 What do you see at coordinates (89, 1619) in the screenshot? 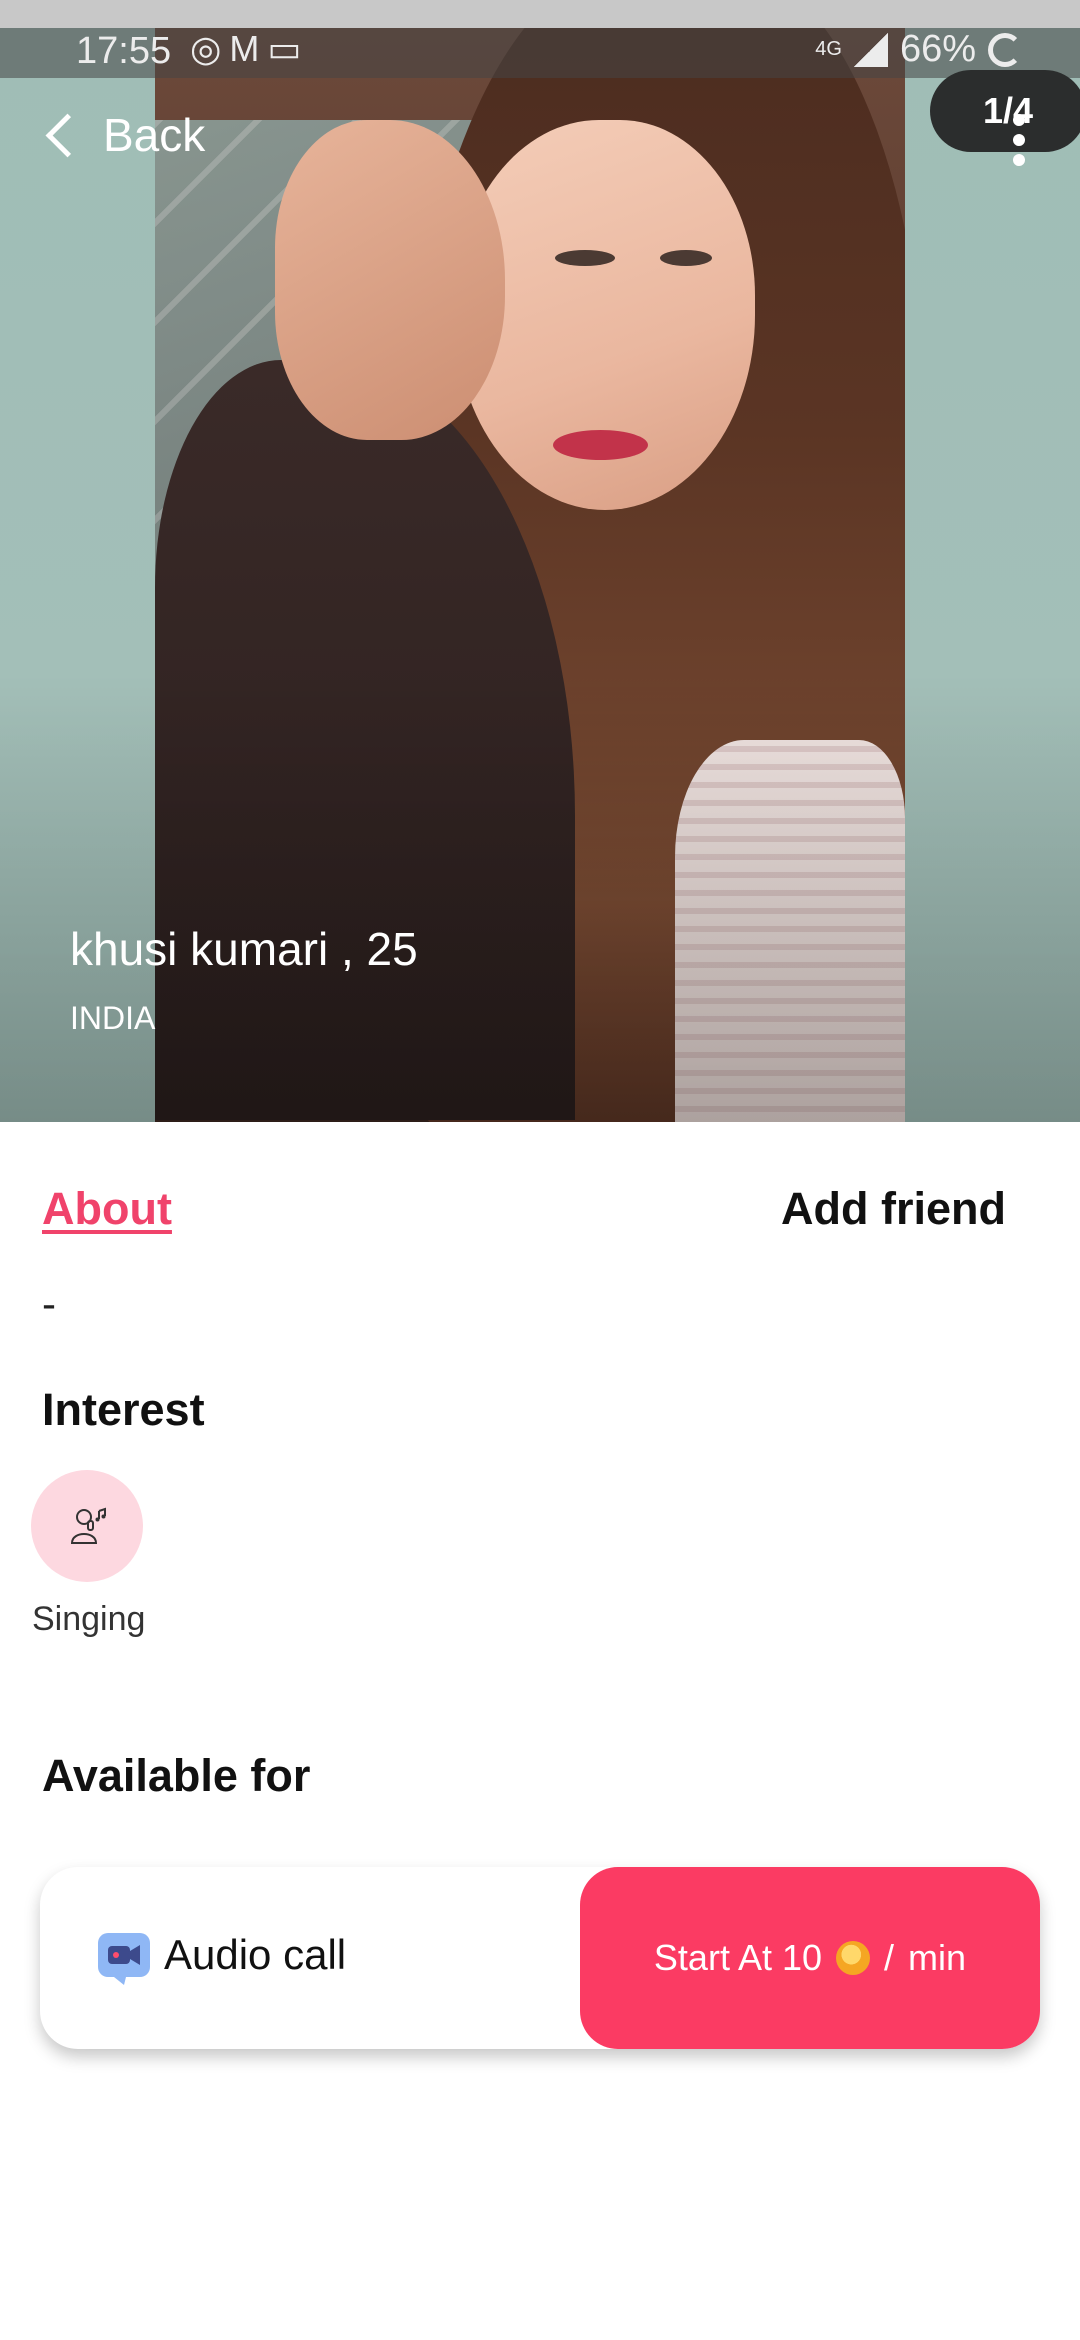
I see `interest-label: Singing` at bounding box center [89, 1619].